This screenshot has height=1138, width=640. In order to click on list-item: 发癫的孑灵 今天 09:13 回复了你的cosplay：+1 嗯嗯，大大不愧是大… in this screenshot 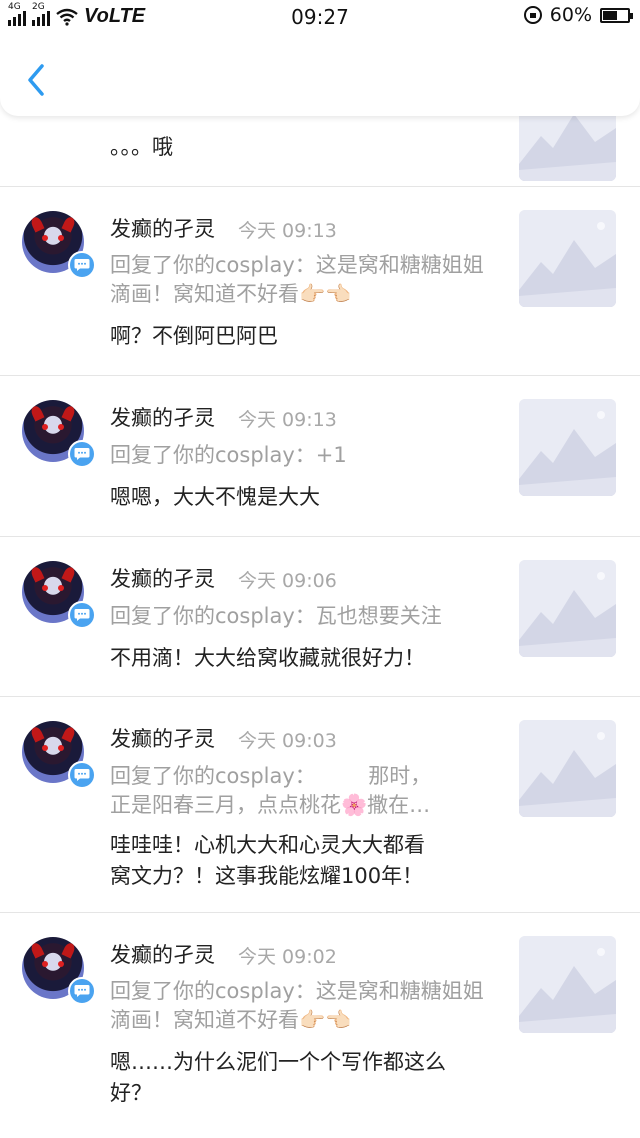, I will do `click(320, 456)`.